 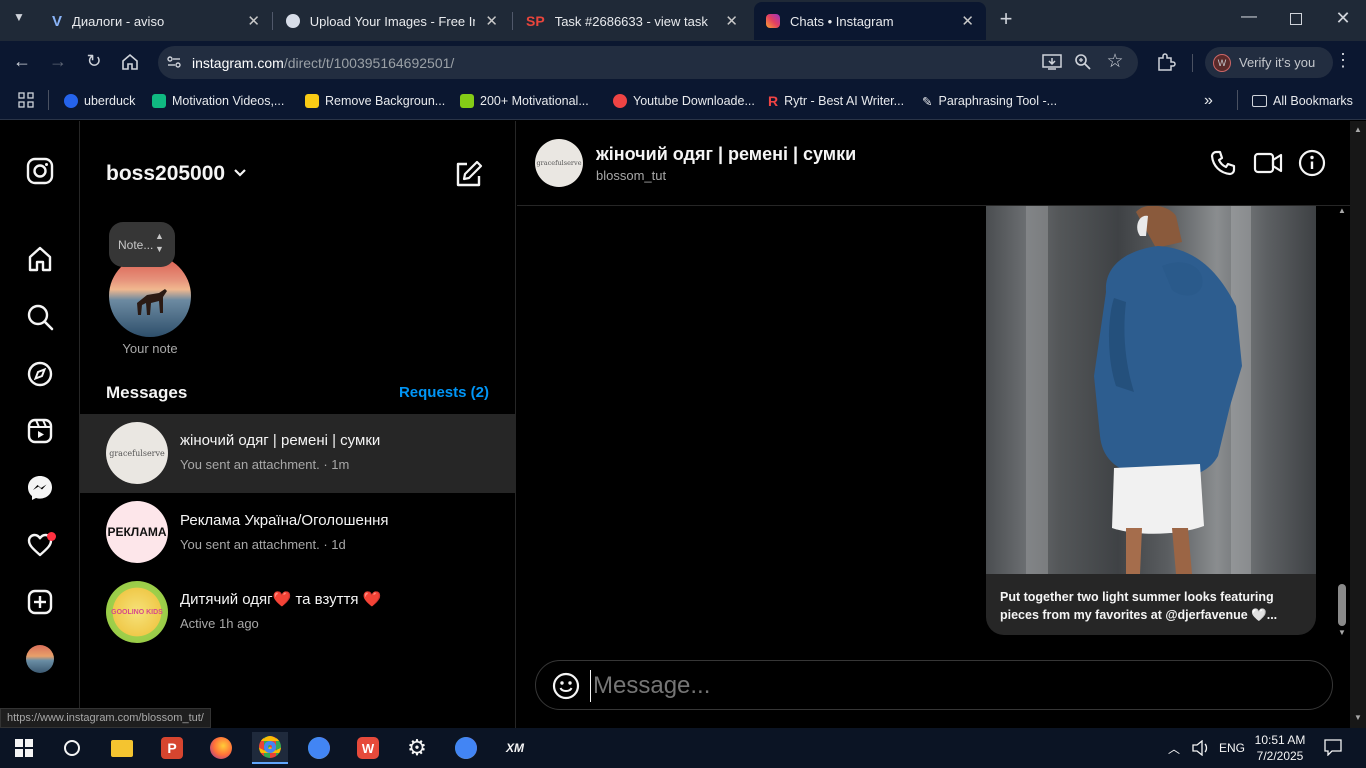 What do you see at coordinates (1312, 163) in the screenshot?
I see `conversation-info-icon` at bounding box center [1312, 163].